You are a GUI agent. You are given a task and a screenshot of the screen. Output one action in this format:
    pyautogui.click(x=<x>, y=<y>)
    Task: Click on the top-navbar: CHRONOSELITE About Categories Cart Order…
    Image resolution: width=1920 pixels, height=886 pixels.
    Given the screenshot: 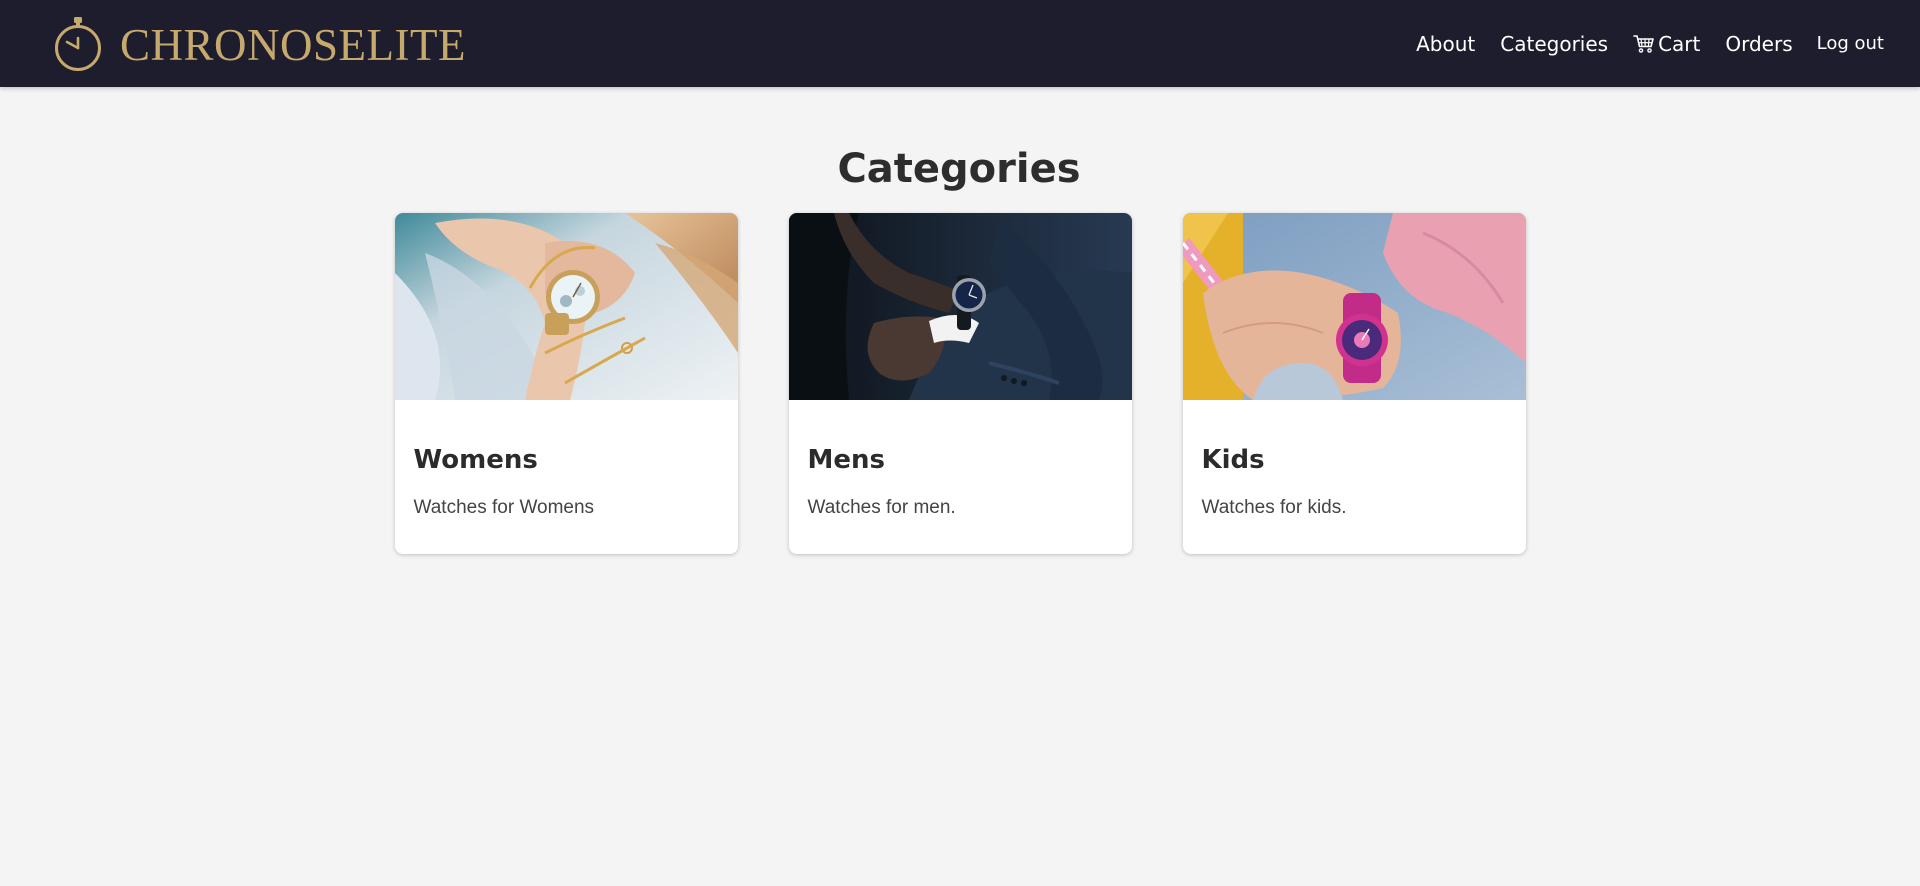 What is the action you would take?
    pyautogui.click(x=960, y=43)
    